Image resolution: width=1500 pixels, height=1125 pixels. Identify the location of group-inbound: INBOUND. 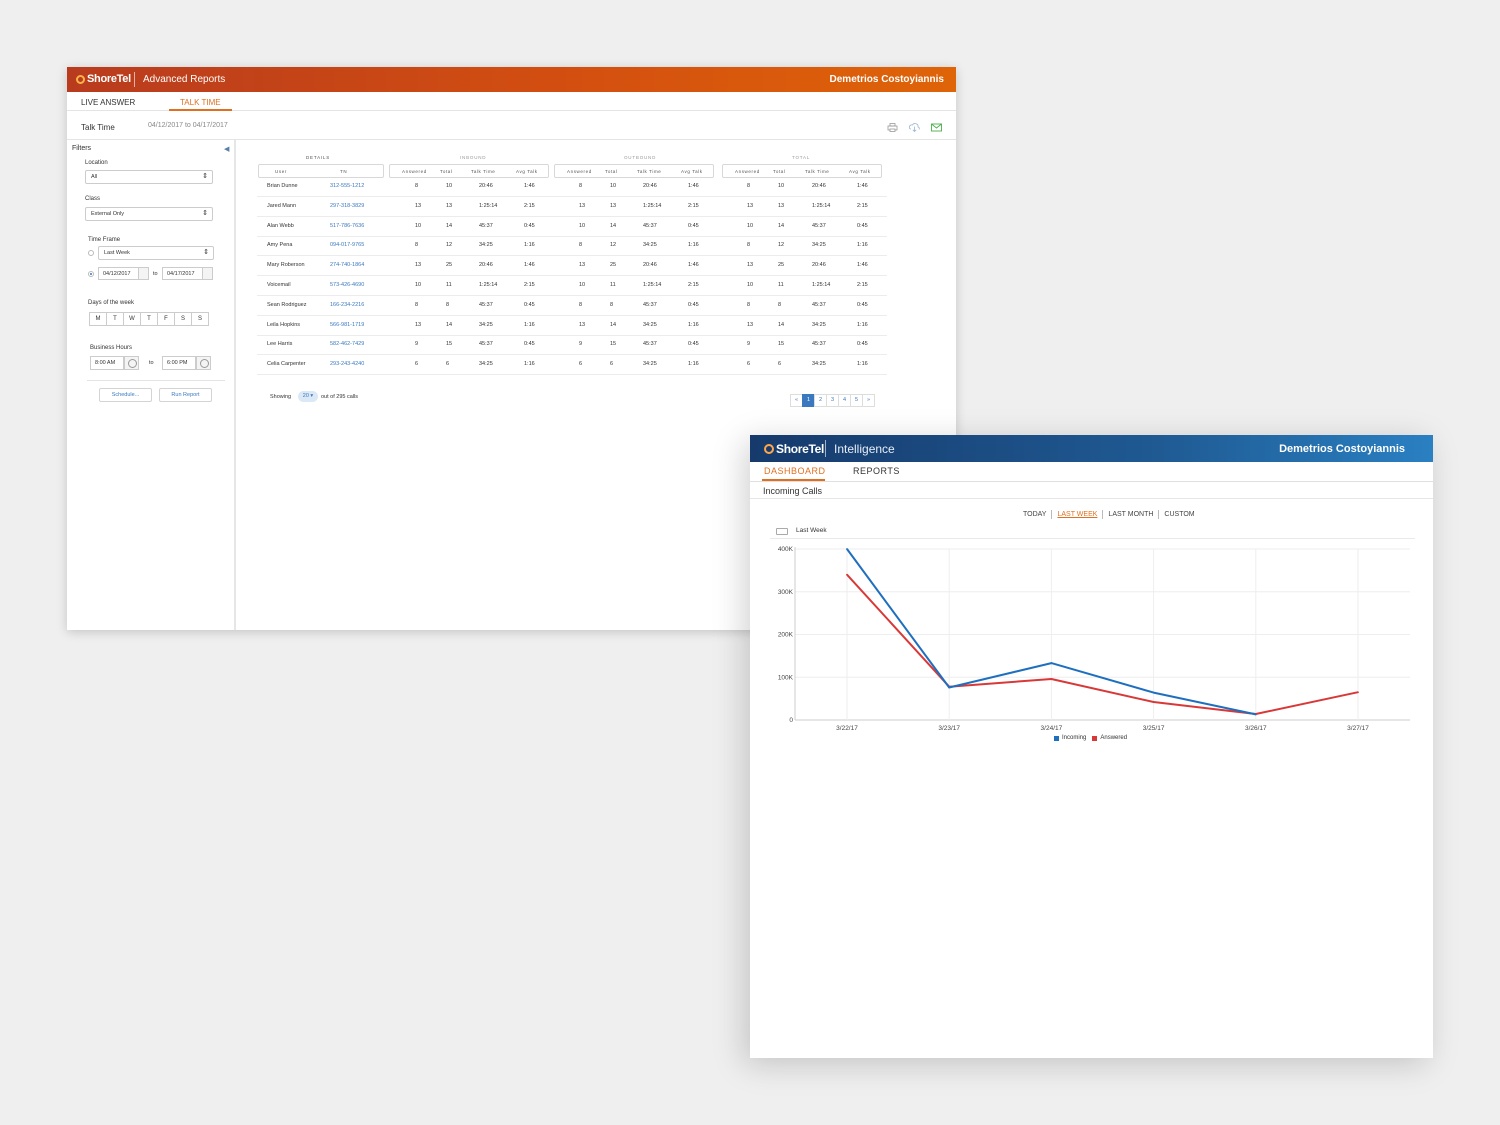
(473, 157).